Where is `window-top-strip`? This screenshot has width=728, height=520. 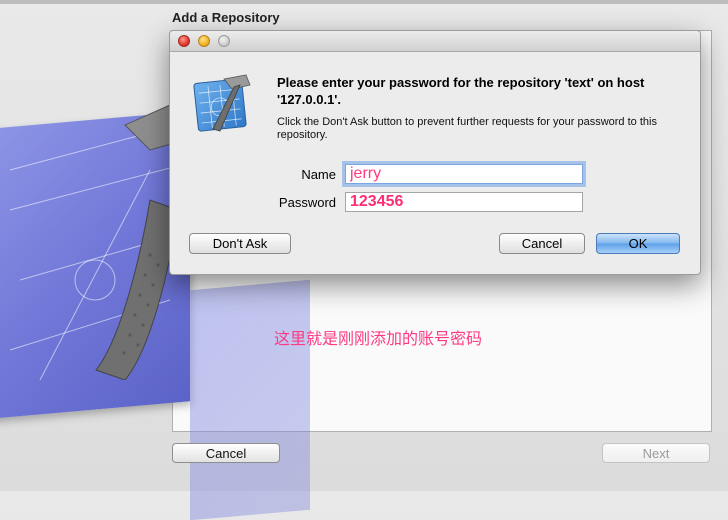 window-top-strip is located at coordinates (364, 2).